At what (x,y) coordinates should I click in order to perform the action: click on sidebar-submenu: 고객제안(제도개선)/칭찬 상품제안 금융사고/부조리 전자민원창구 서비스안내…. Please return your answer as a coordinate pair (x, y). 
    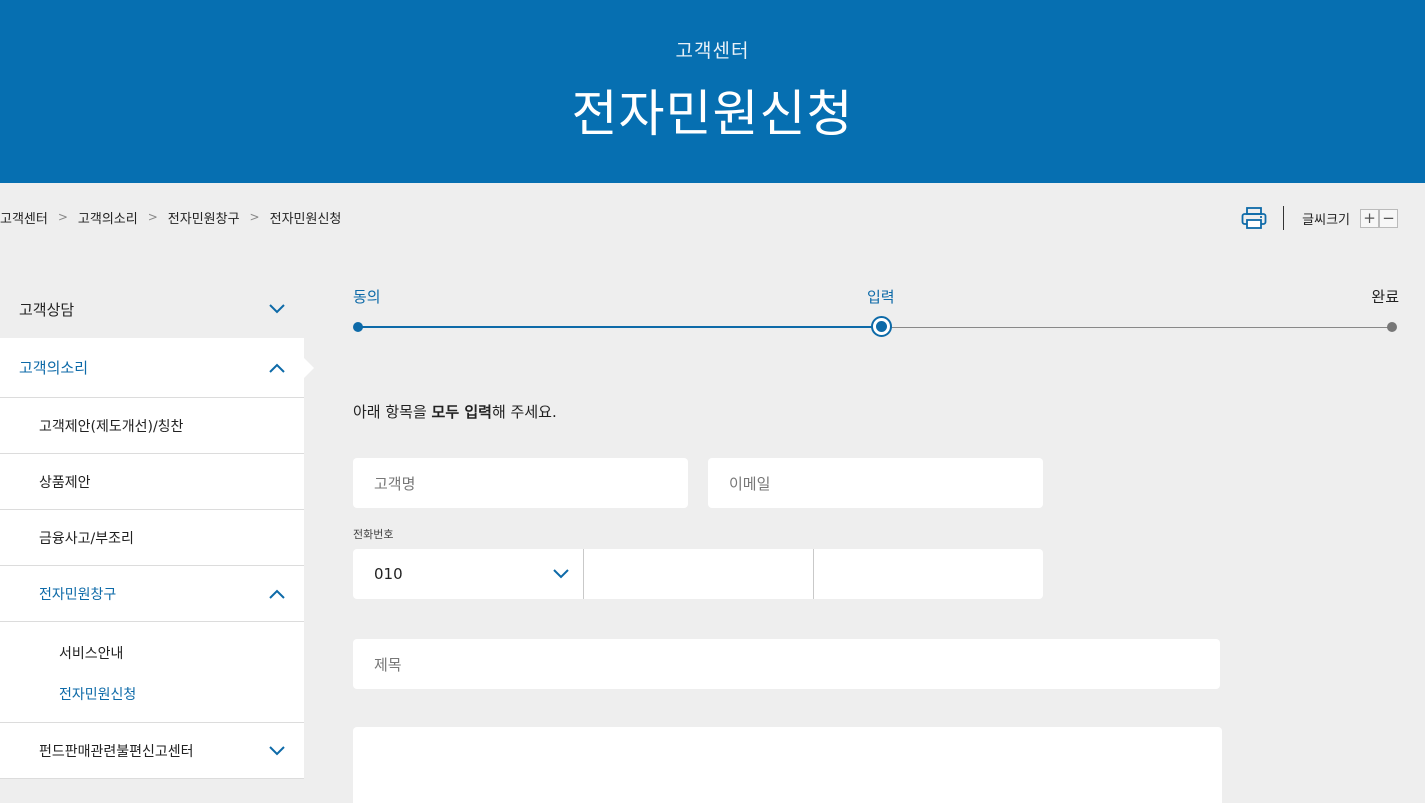
    Looking at the image, I should click on (152, 588).